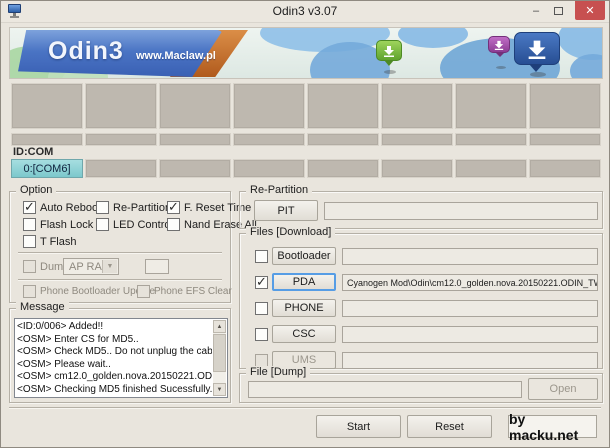 The image size is (610, 448). I want to click on chevron-down-icon: ▼, so click(109, 266).